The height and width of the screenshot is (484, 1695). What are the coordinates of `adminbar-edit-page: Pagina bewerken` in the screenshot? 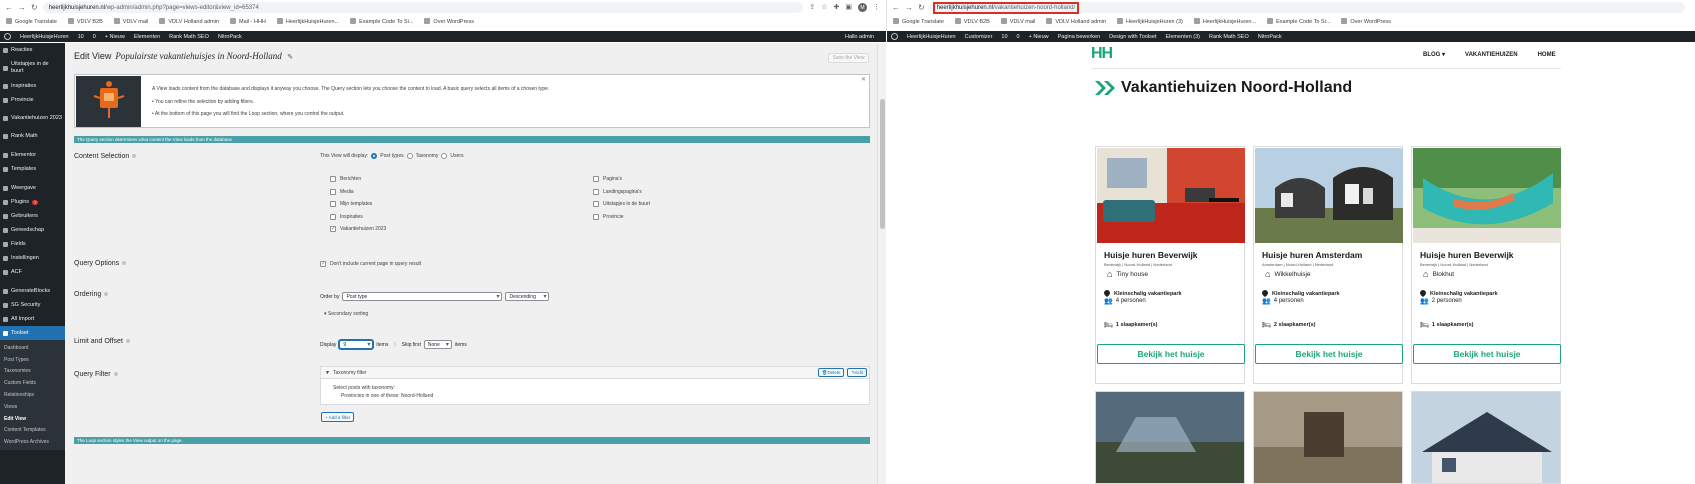 It's located at (1079, 37).